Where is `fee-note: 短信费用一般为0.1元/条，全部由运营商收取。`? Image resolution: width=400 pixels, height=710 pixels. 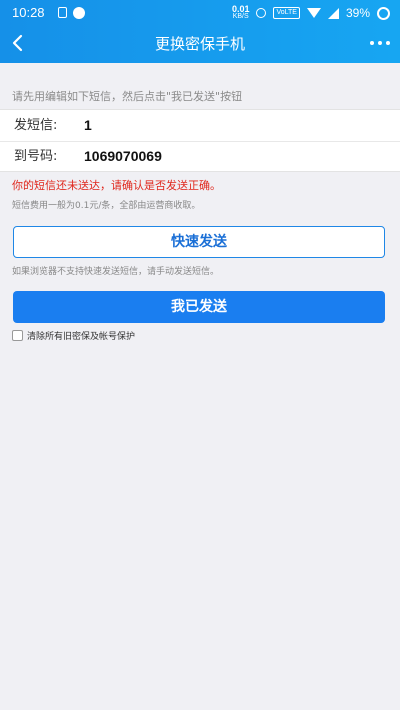
fee-note: 短信费用一般为0.1元/条，全部由运营商收取。 is located at coordinates (106, 206).